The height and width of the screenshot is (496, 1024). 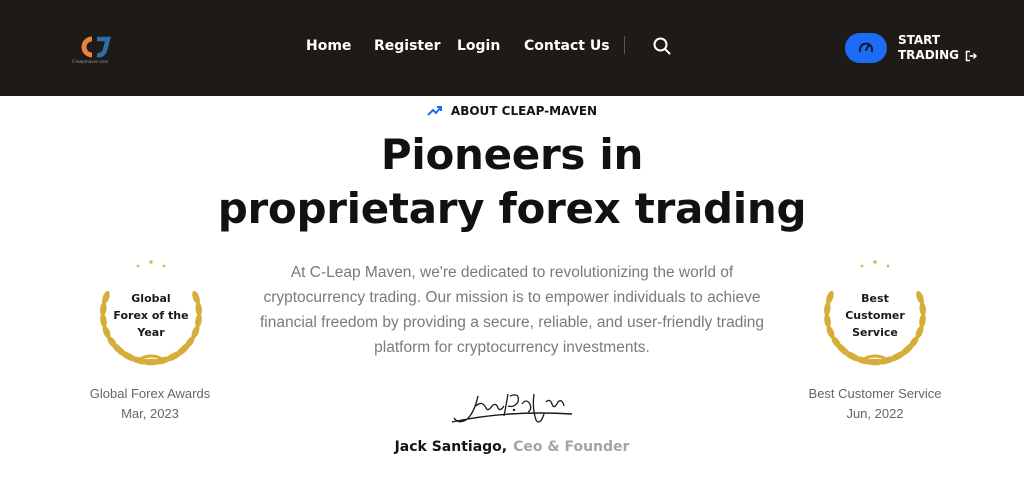 I want to click on award-caption-name: Global Forex Awards, so click(x=150, y=393).